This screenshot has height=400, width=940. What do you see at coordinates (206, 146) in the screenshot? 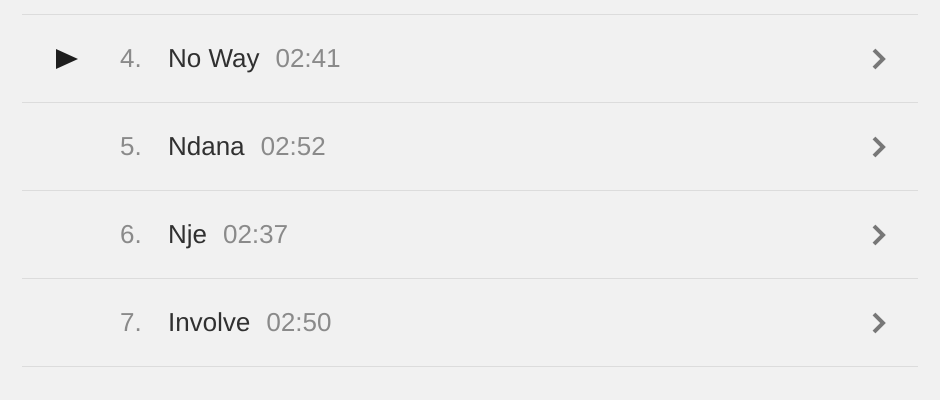
I see `track-title: Ndana` at bounding box center [206, 146].